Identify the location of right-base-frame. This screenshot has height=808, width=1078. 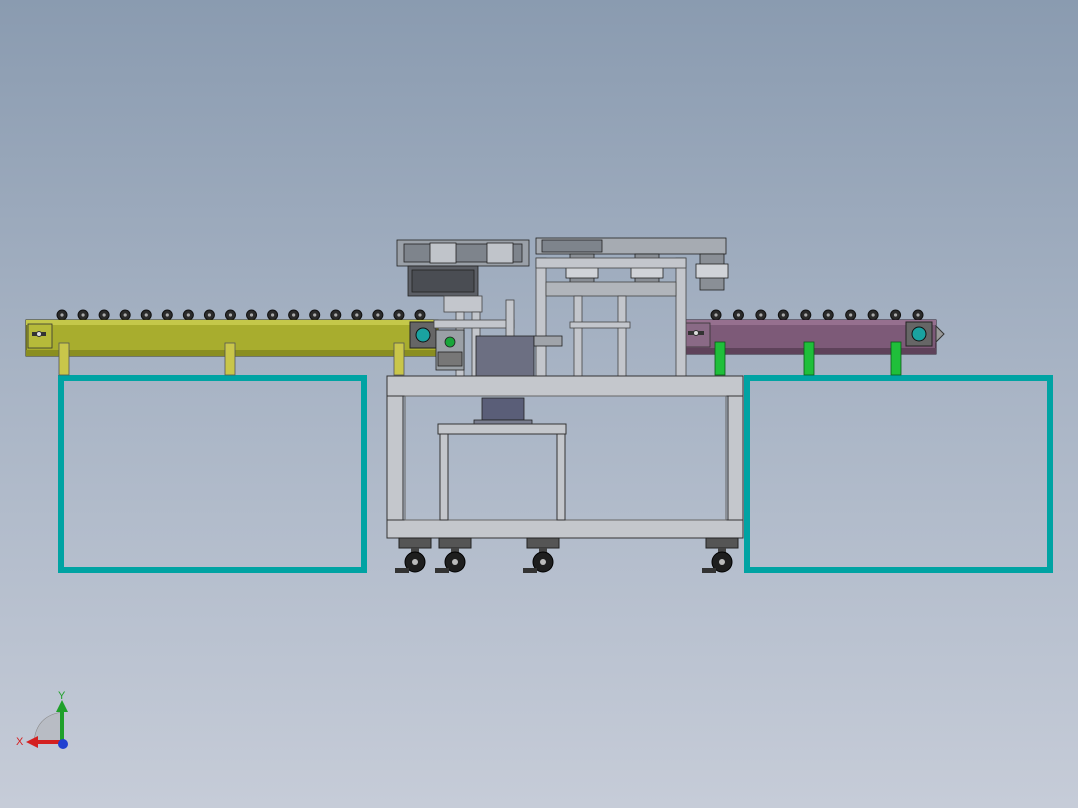
(898, 474).